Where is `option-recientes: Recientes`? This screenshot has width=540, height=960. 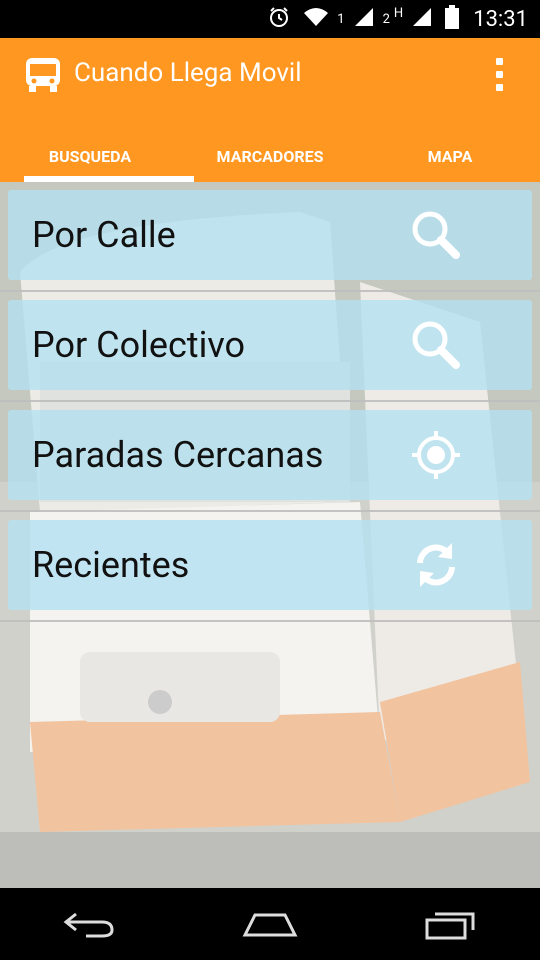
option-recientes: Recientes is located at coordinates (270, 565).